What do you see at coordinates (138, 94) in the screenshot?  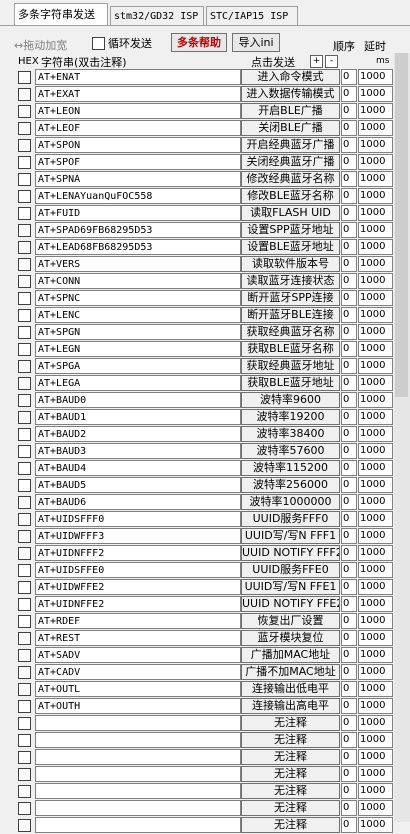 I see `command-string-input: AT+EXAT` at bounding box center [138, 94].